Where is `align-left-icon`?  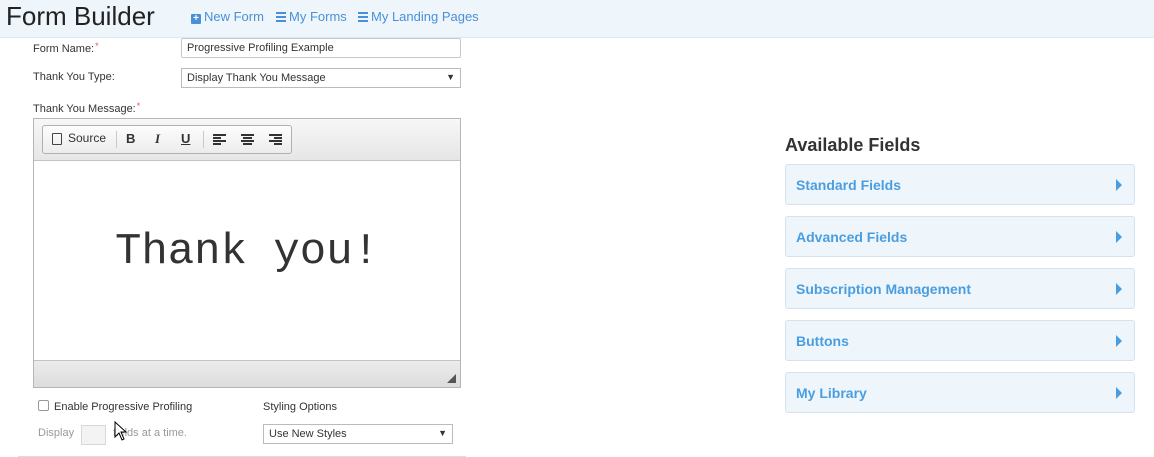
align-left-icon is located at coordinates (219, 139).